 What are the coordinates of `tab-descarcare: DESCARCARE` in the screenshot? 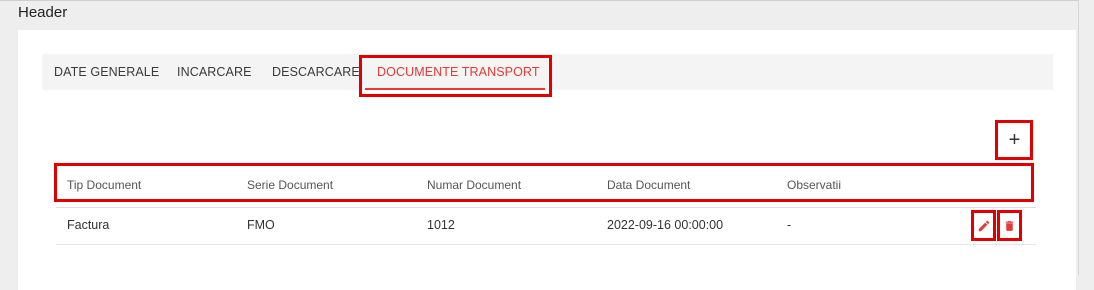 It's located at (316, 72).